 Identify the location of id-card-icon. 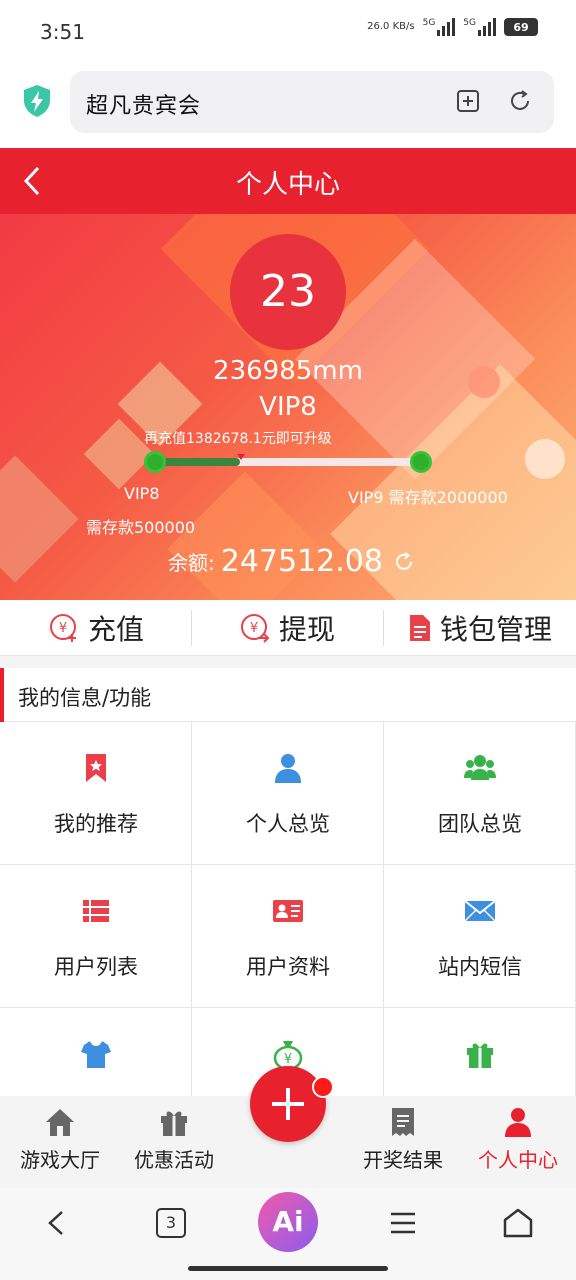
(288, 911).